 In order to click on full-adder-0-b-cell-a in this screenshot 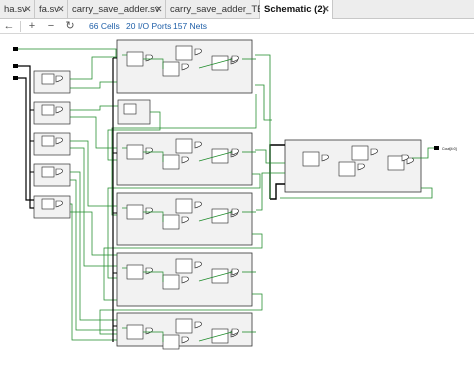, I will do `click(184, 53)`.